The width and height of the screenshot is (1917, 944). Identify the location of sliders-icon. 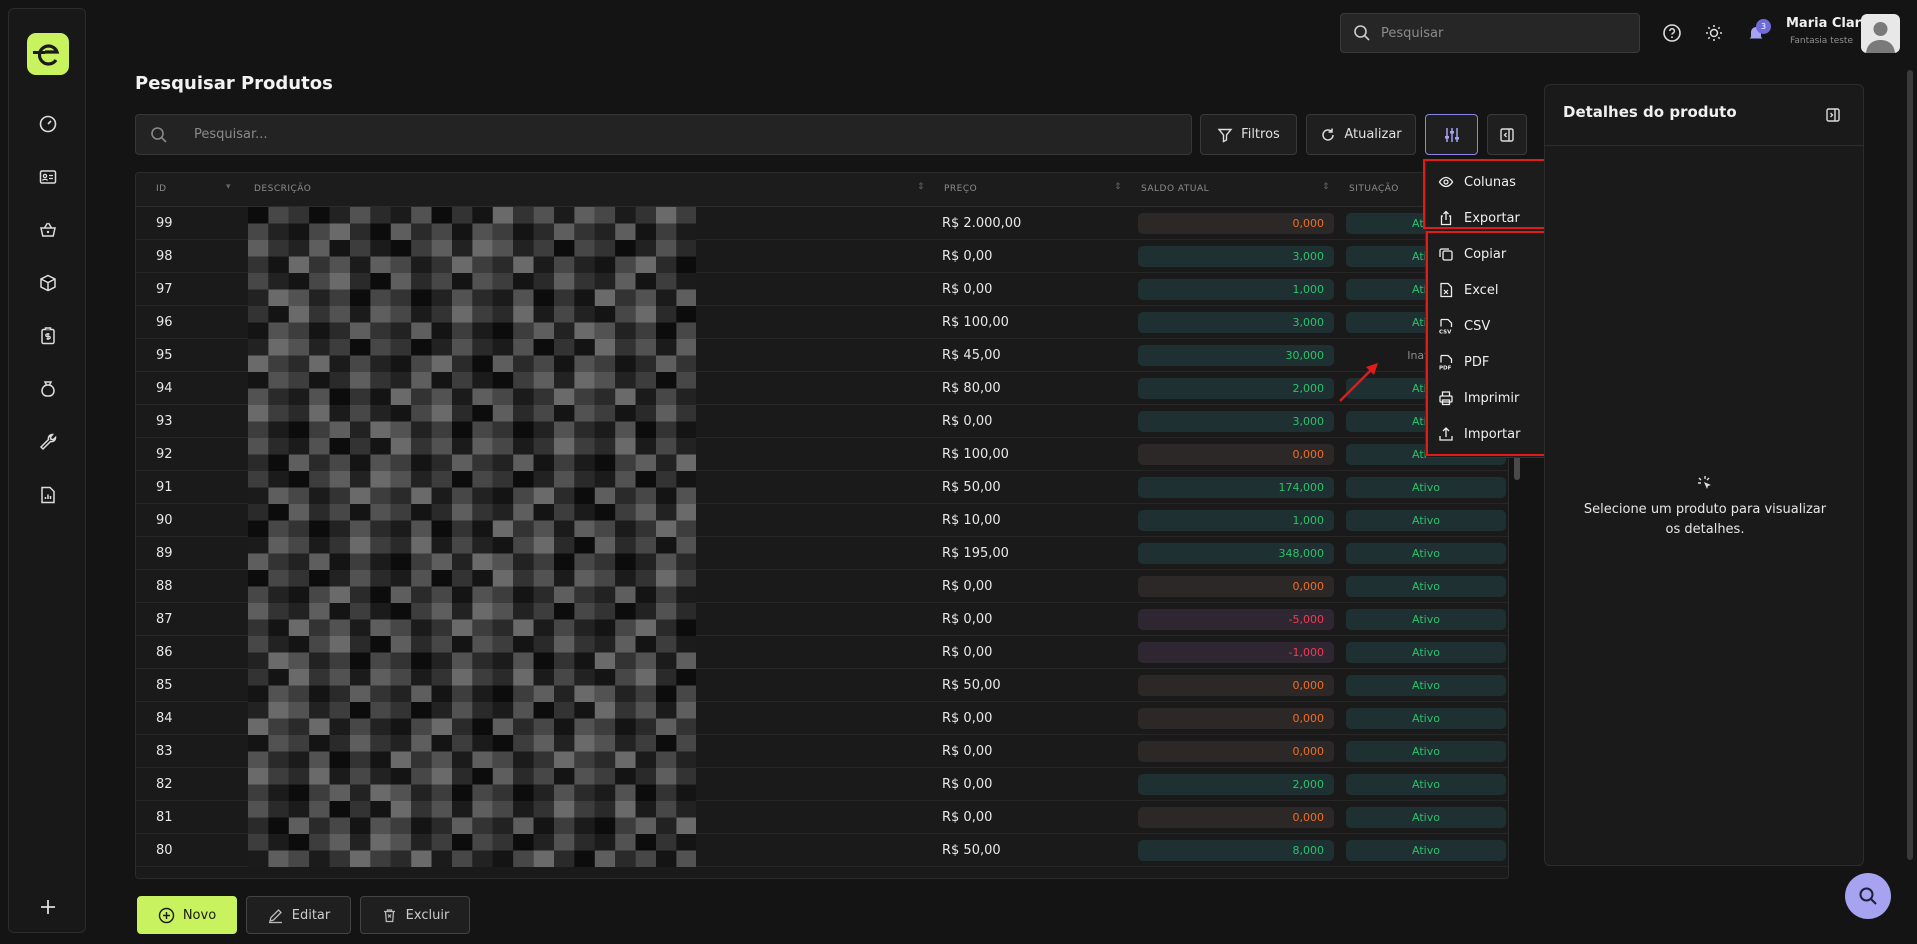
(1451, 134).